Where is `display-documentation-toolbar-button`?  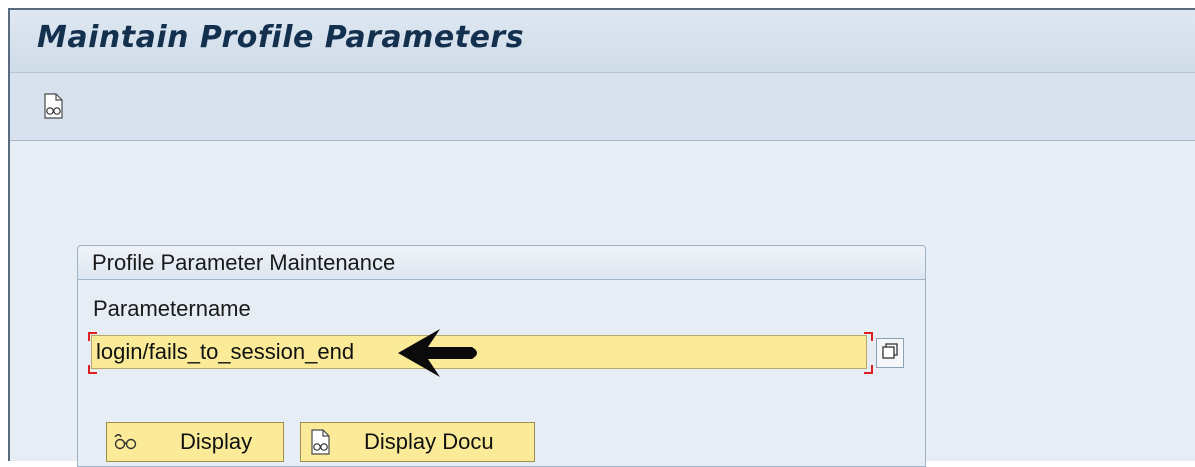
display-documentation-toolbar-button is located at coordinates (53, 108).